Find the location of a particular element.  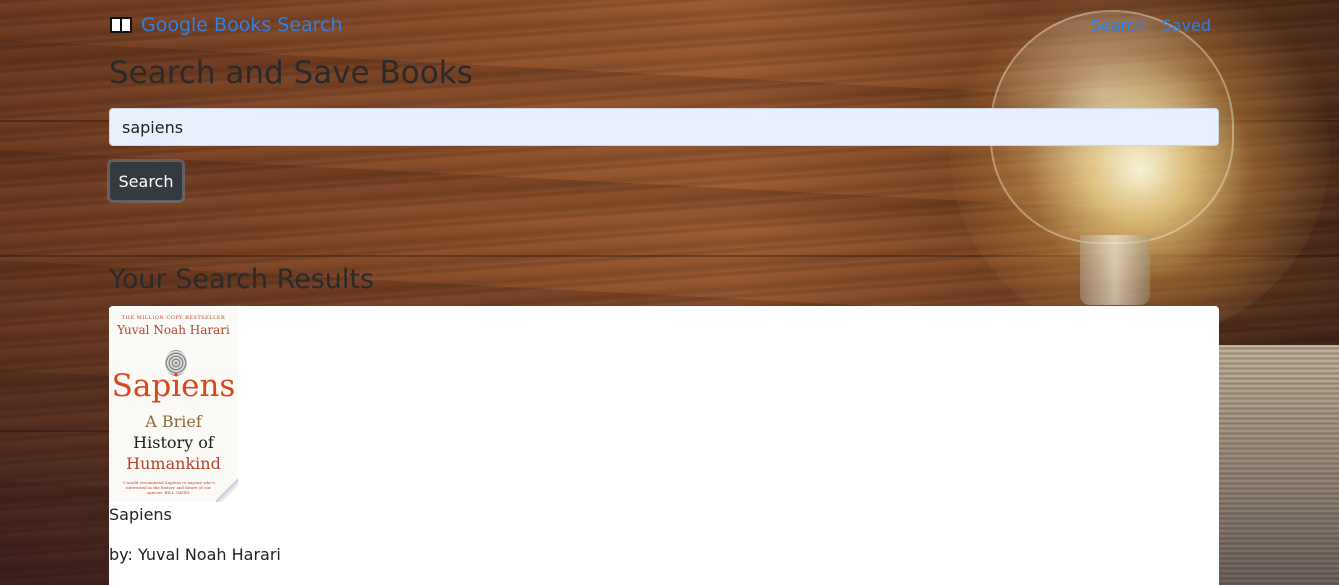

cover-title: Sapiens is located at coordinates (173, 386).